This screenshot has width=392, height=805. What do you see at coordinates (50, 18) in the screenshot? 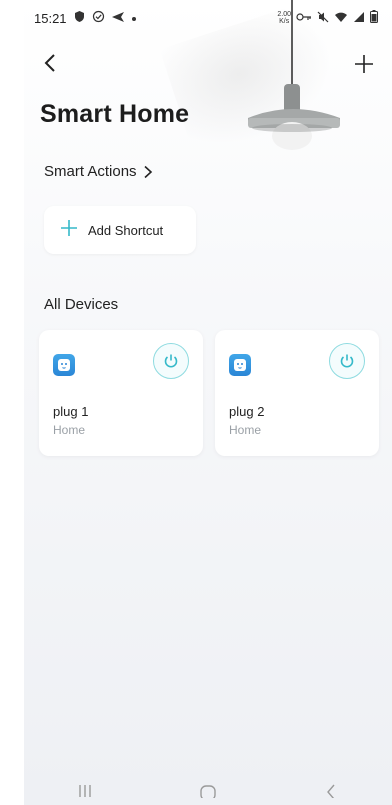
I see `status-time: 15:21` at bounding box center [50, 18].